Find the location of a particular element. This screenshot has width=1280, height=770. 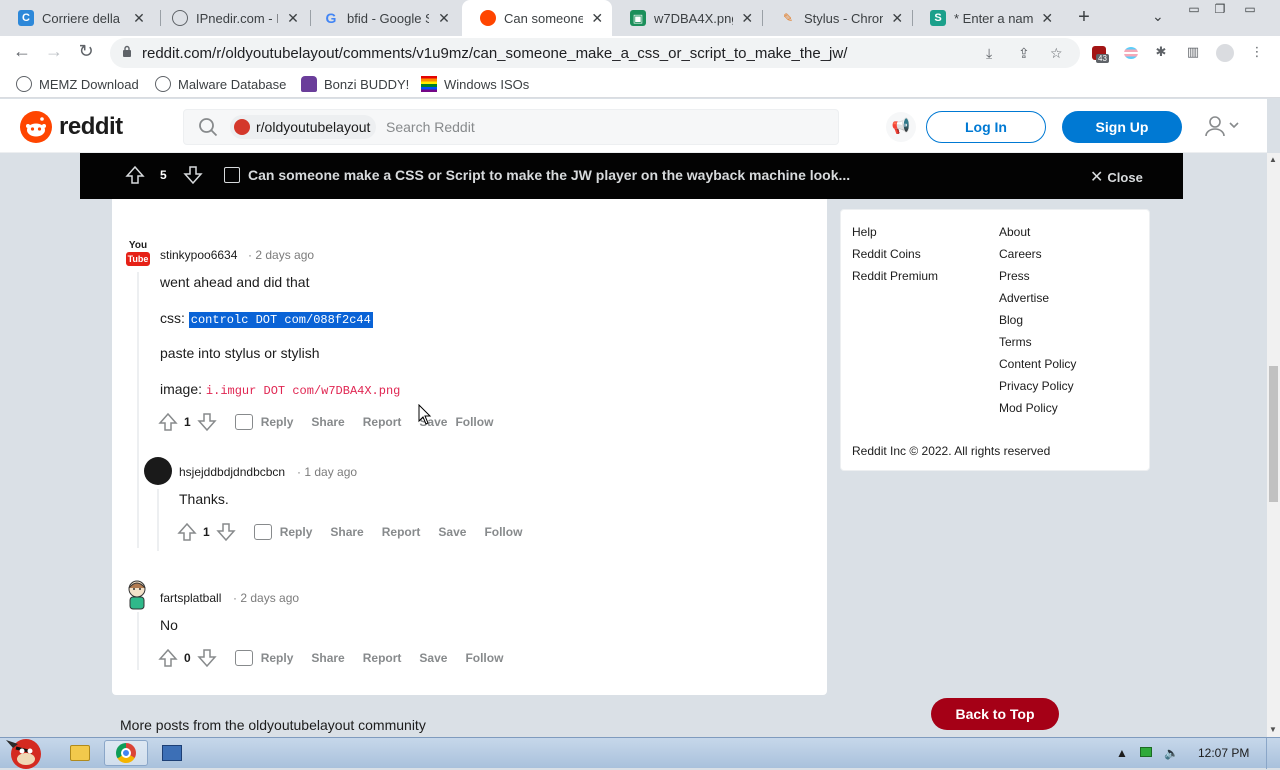

subreddit-chip: r/oldyoutubelayout is located at coordinates (303, 127).